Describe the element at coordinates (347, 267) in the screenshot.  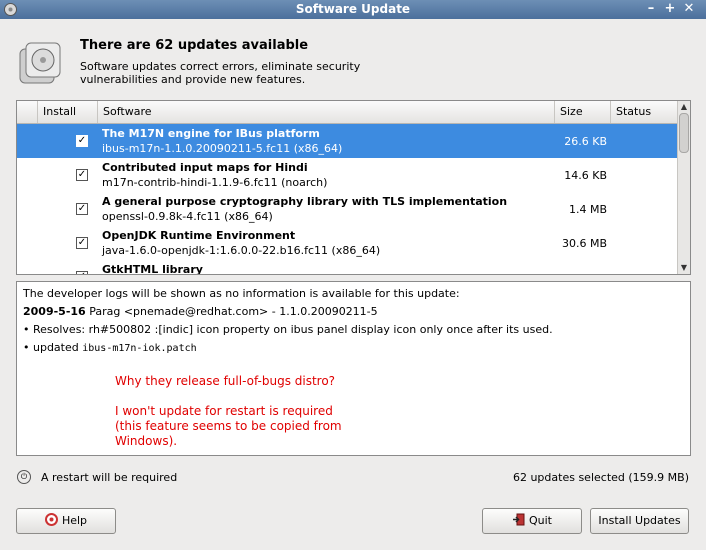
I see `list-item: ✓ GtkHTML library` at that location.